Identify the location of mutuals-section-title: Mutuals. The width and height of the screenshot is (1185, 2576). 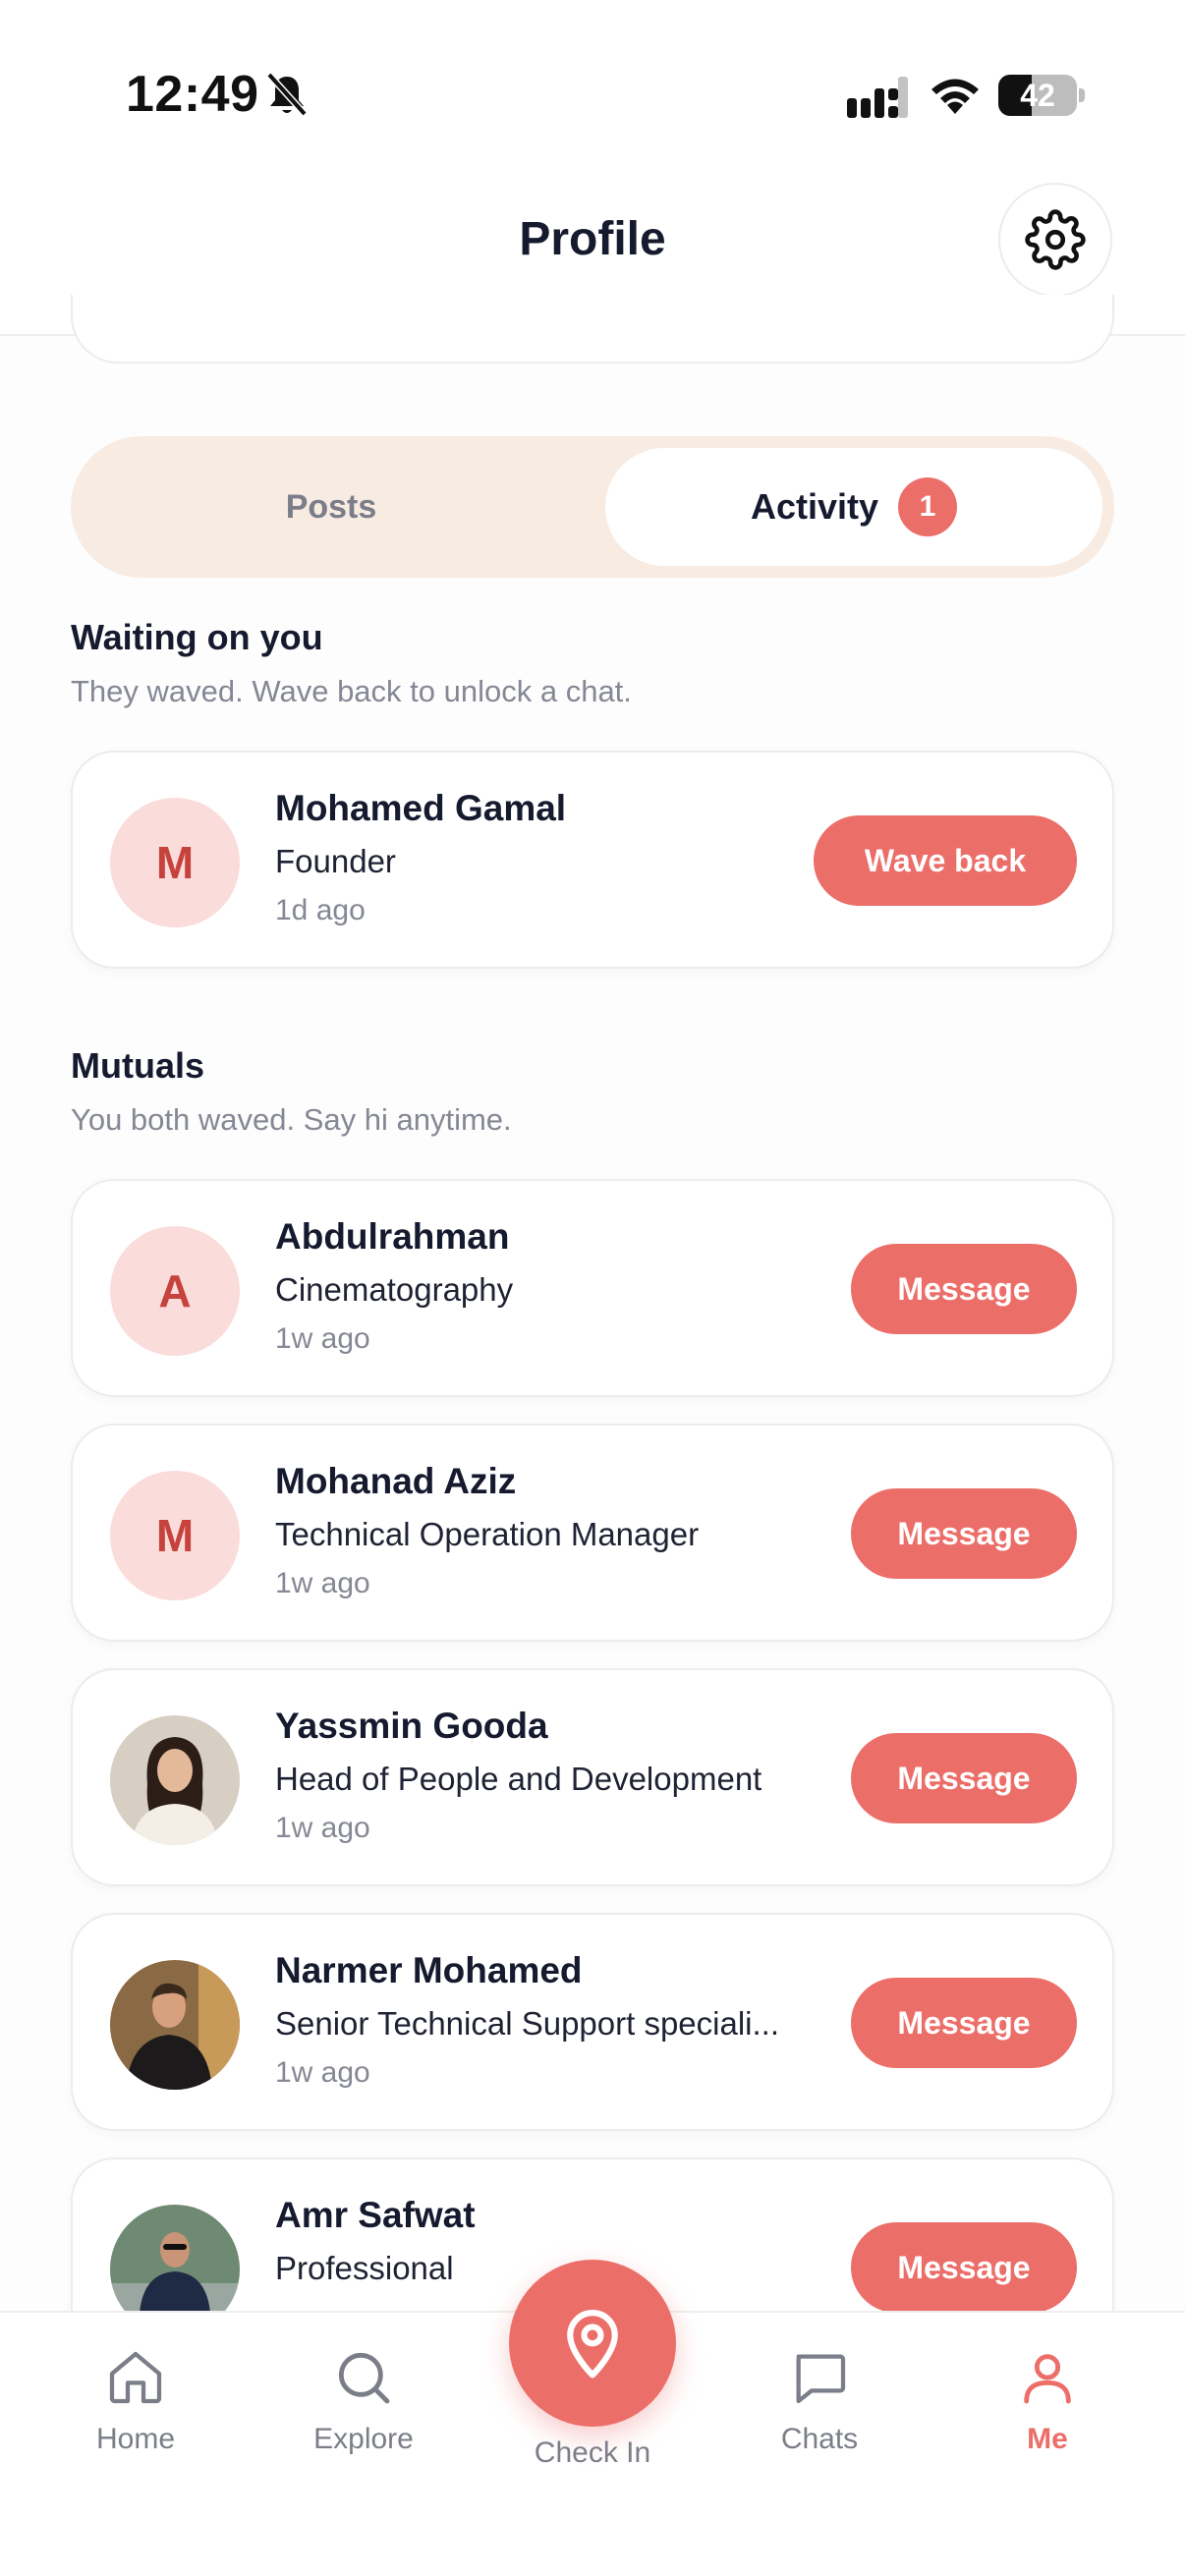
(138, 1065).